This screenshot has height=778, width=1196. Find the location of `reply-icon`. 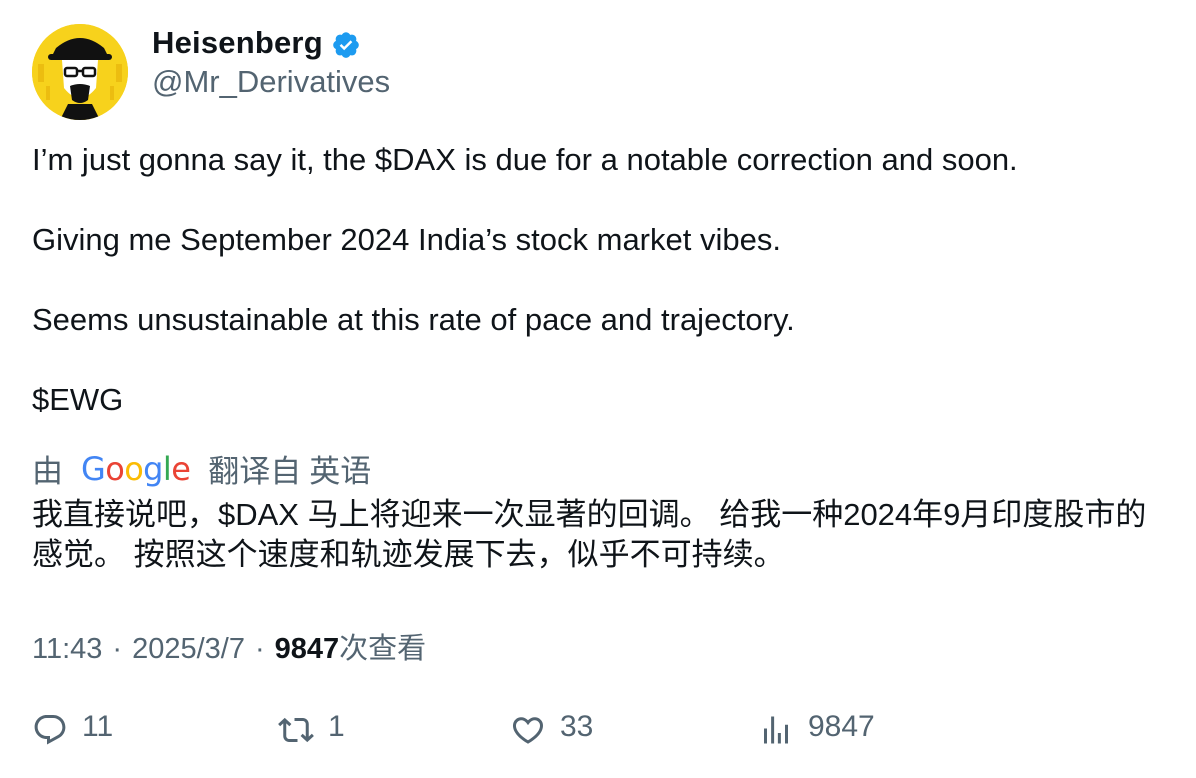

reply-icon is located at coordinates (50, 730).